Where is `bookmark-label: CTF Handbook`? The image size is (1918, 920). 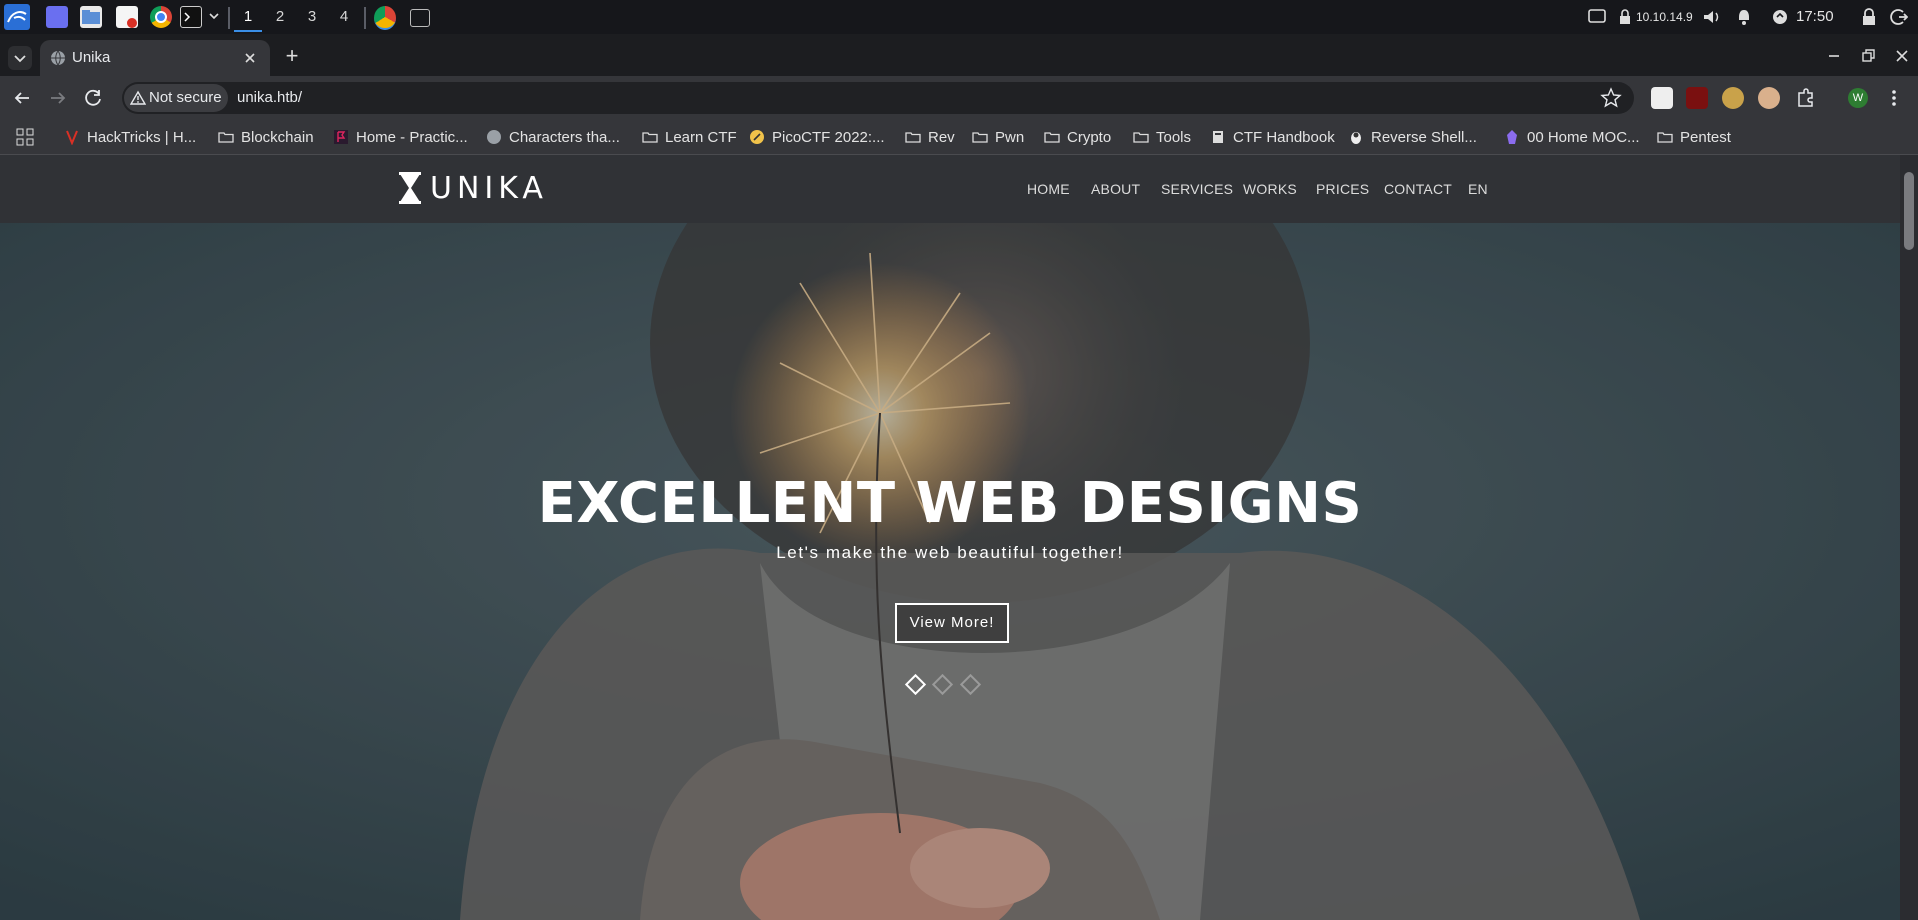
bookmark-label: CTF Handbook is located at coordinates (1284, 137).